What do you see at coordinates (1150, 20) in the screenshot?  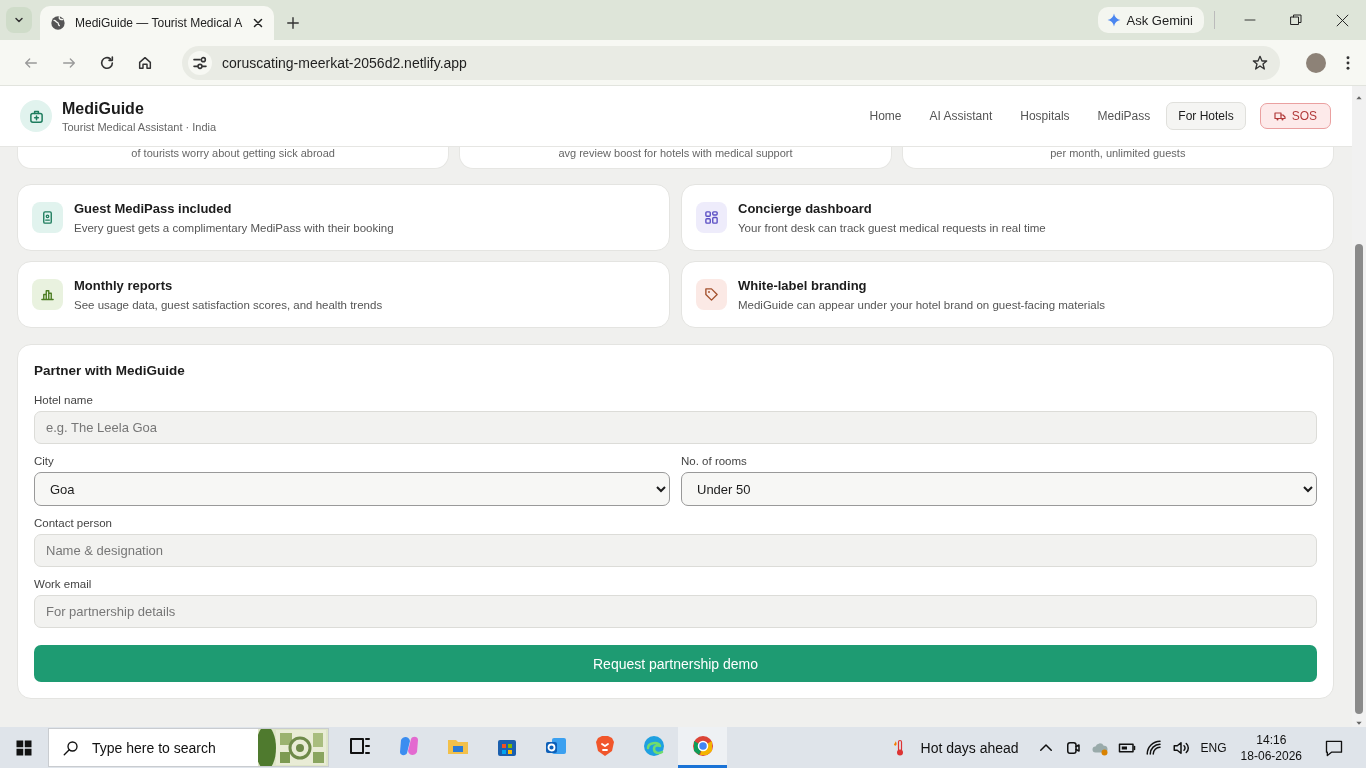 I see `ask-gemini-button: Ask Gemini` at bounding box center [1150, 20].